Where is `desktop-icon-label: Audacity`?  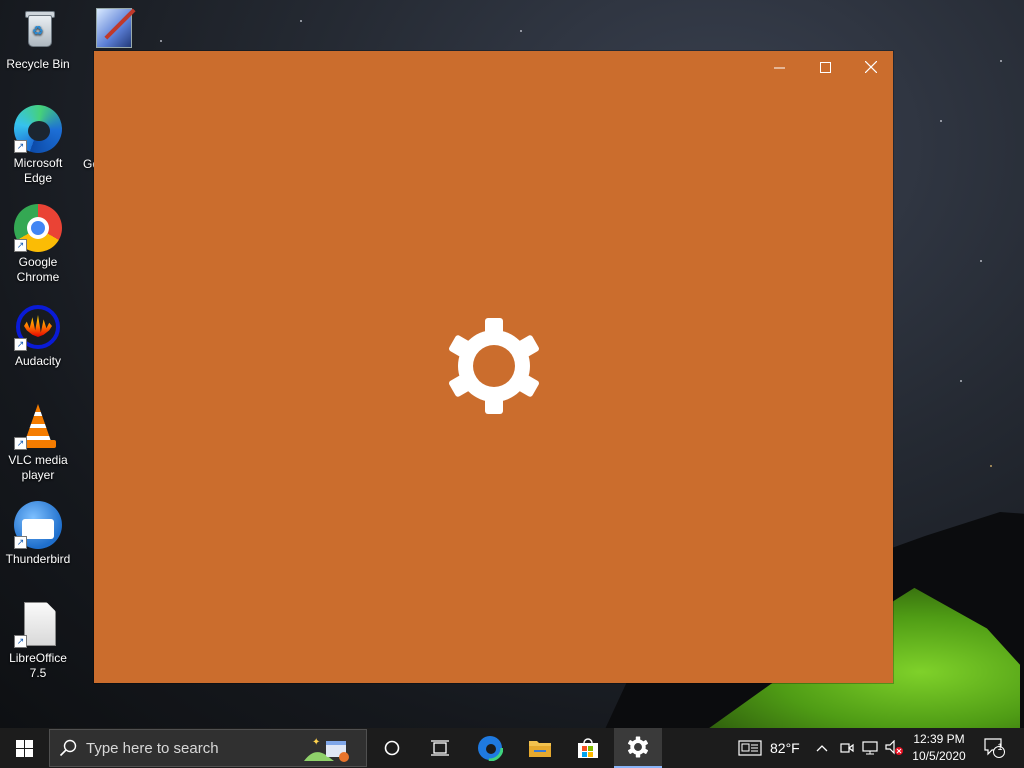
desktop-icon-label: Audacity is located at coordinates (38, 361).